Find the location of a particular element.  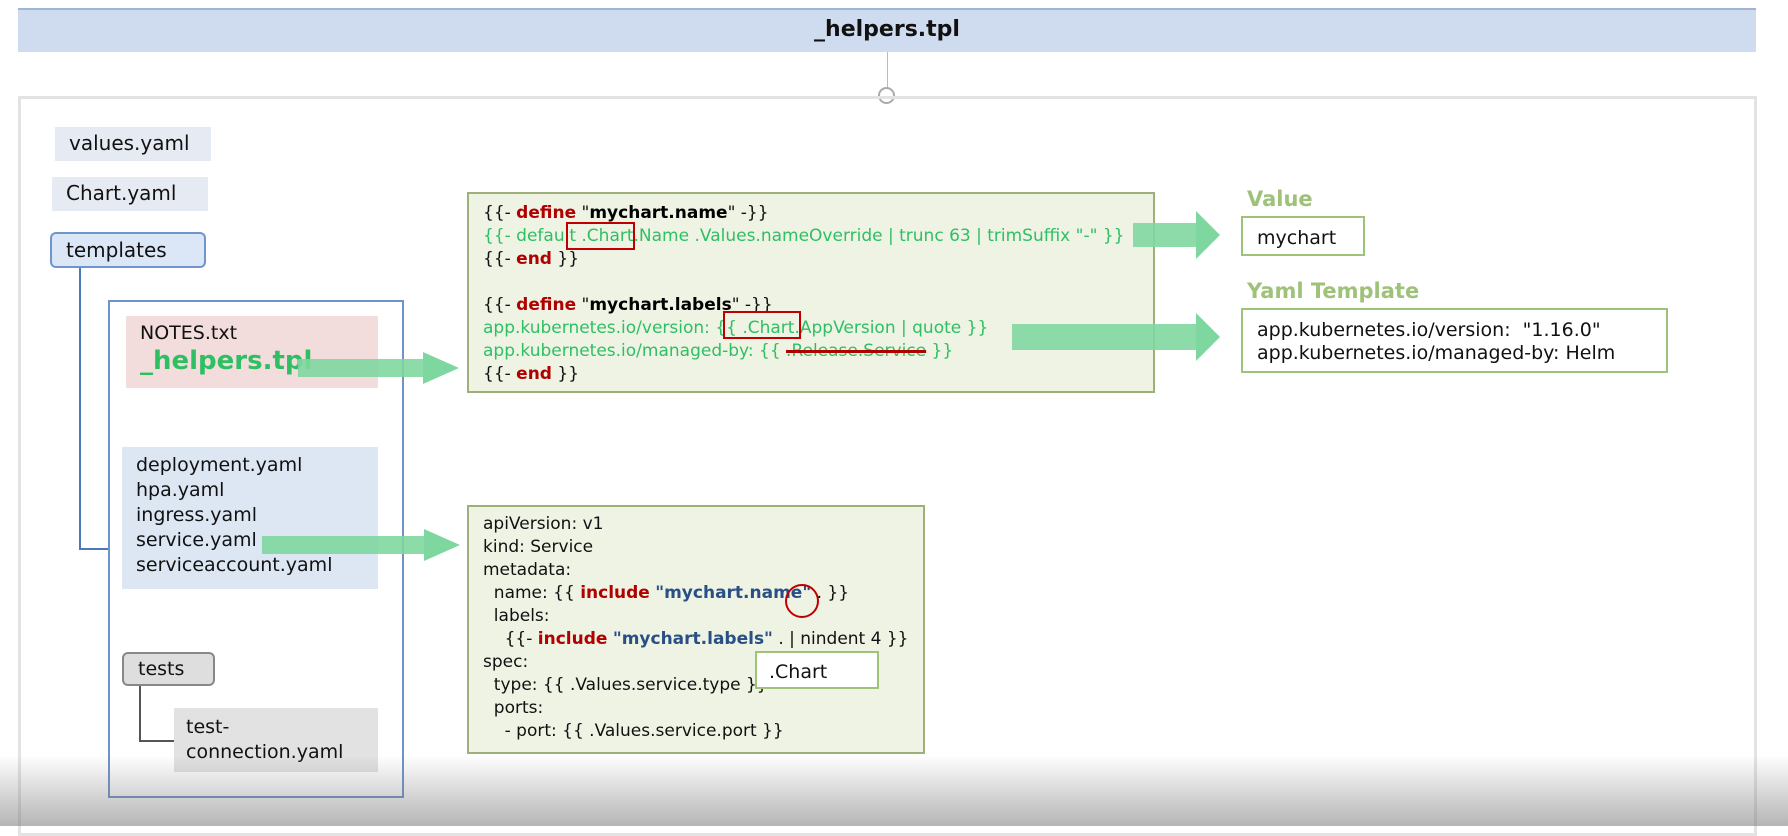

code-line: {{- define "mychart.labels" -}} is located at coordinates (628, 305).